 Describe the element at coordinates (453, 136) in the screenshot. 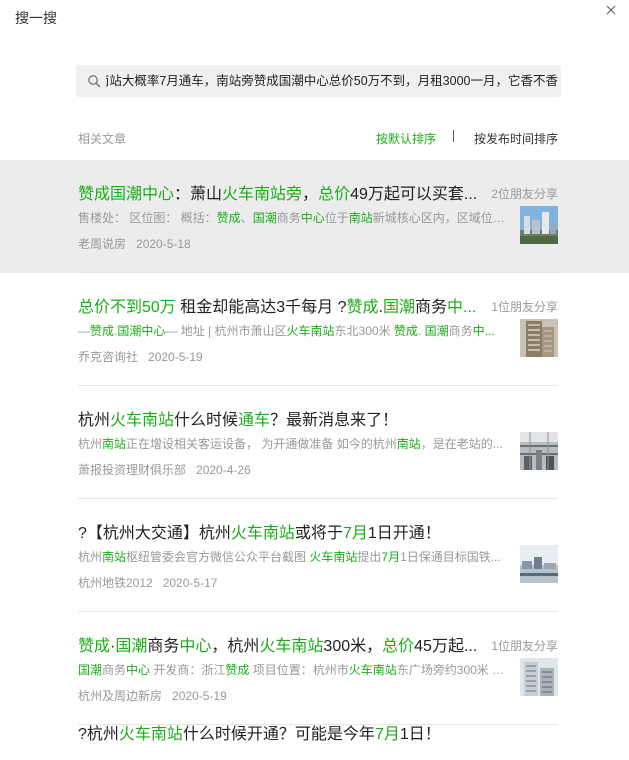

I see `sort-divider` at that location.